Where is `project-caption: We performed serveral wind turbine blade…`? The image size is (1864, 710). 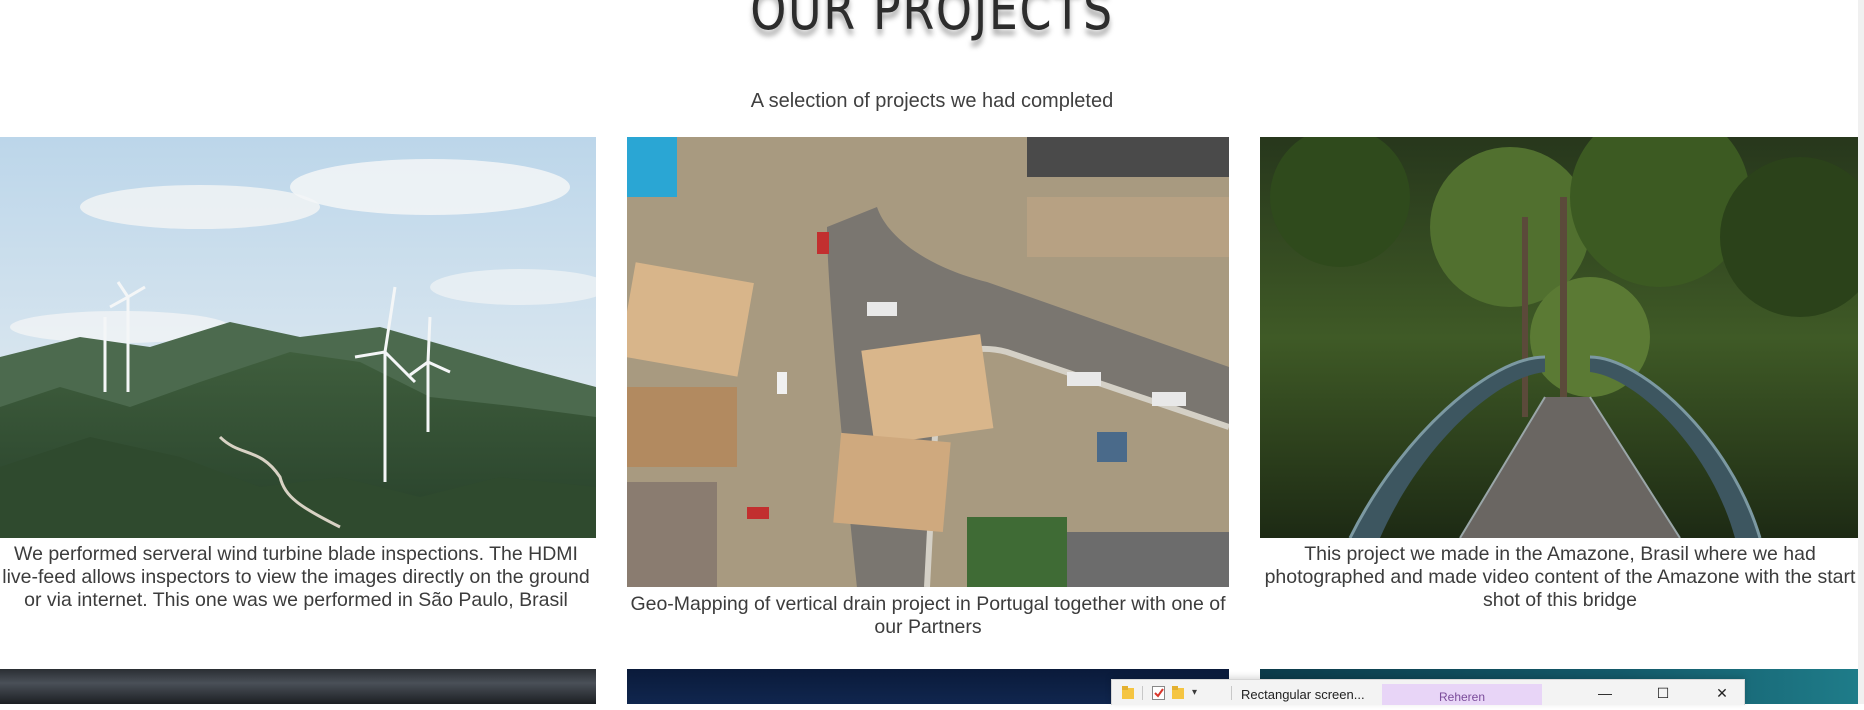
project-caption: We performed serveral wind turbine blade… is located at coordinates (296, 577).